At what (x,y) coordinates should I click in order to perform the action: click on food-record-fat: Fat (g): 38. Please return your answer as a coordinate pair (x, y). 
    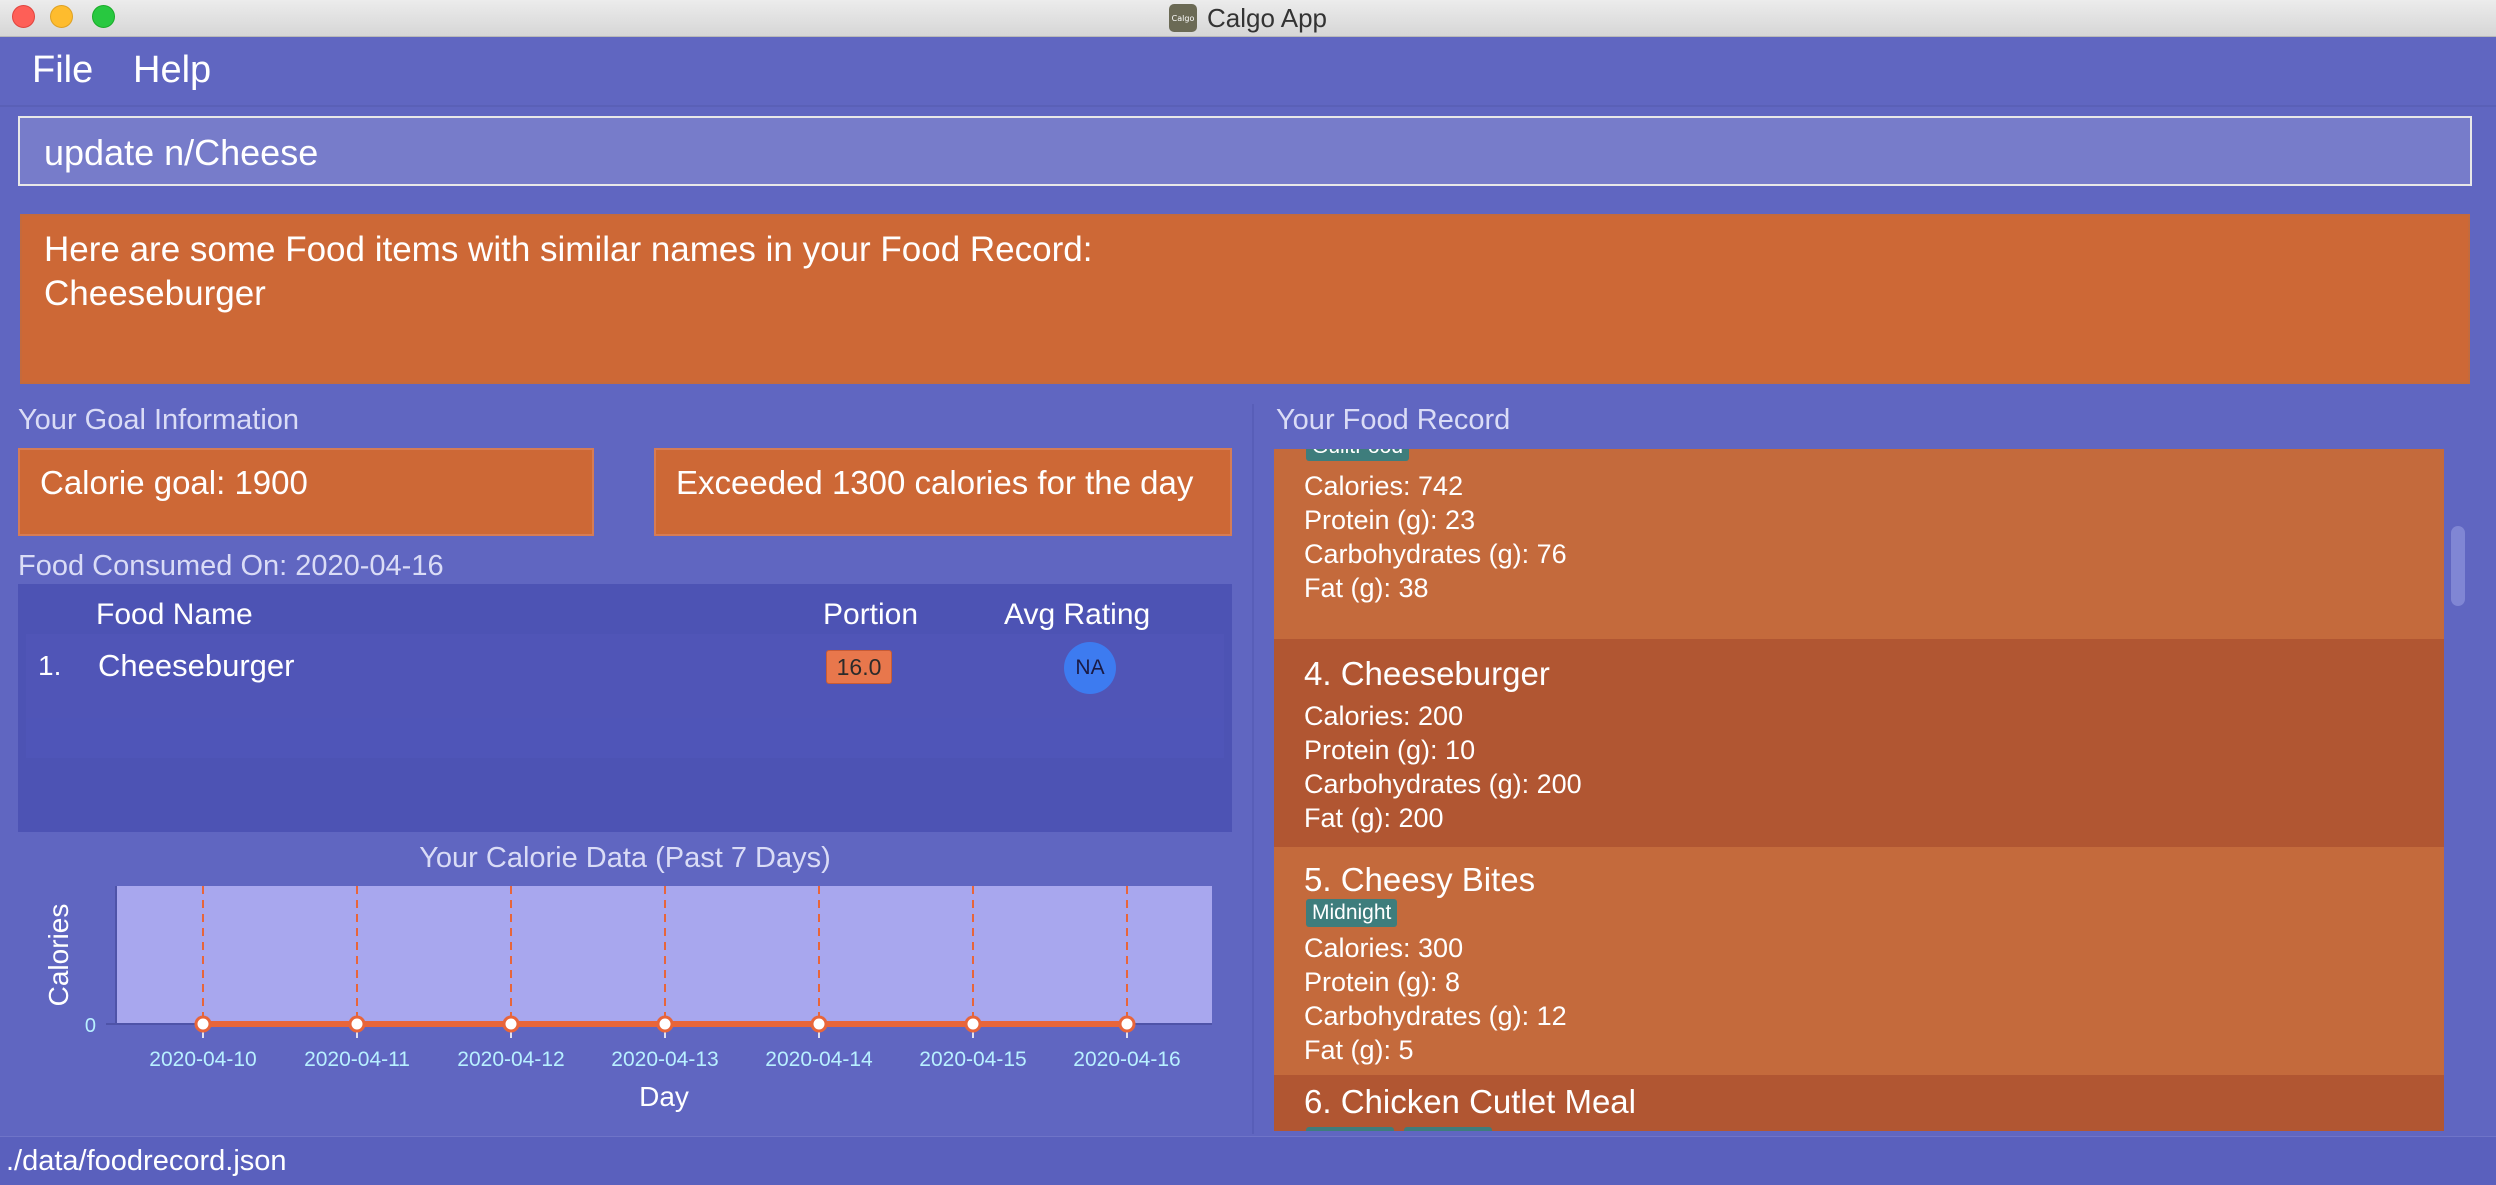
    Looking at the image, I should click on (1366, 588).